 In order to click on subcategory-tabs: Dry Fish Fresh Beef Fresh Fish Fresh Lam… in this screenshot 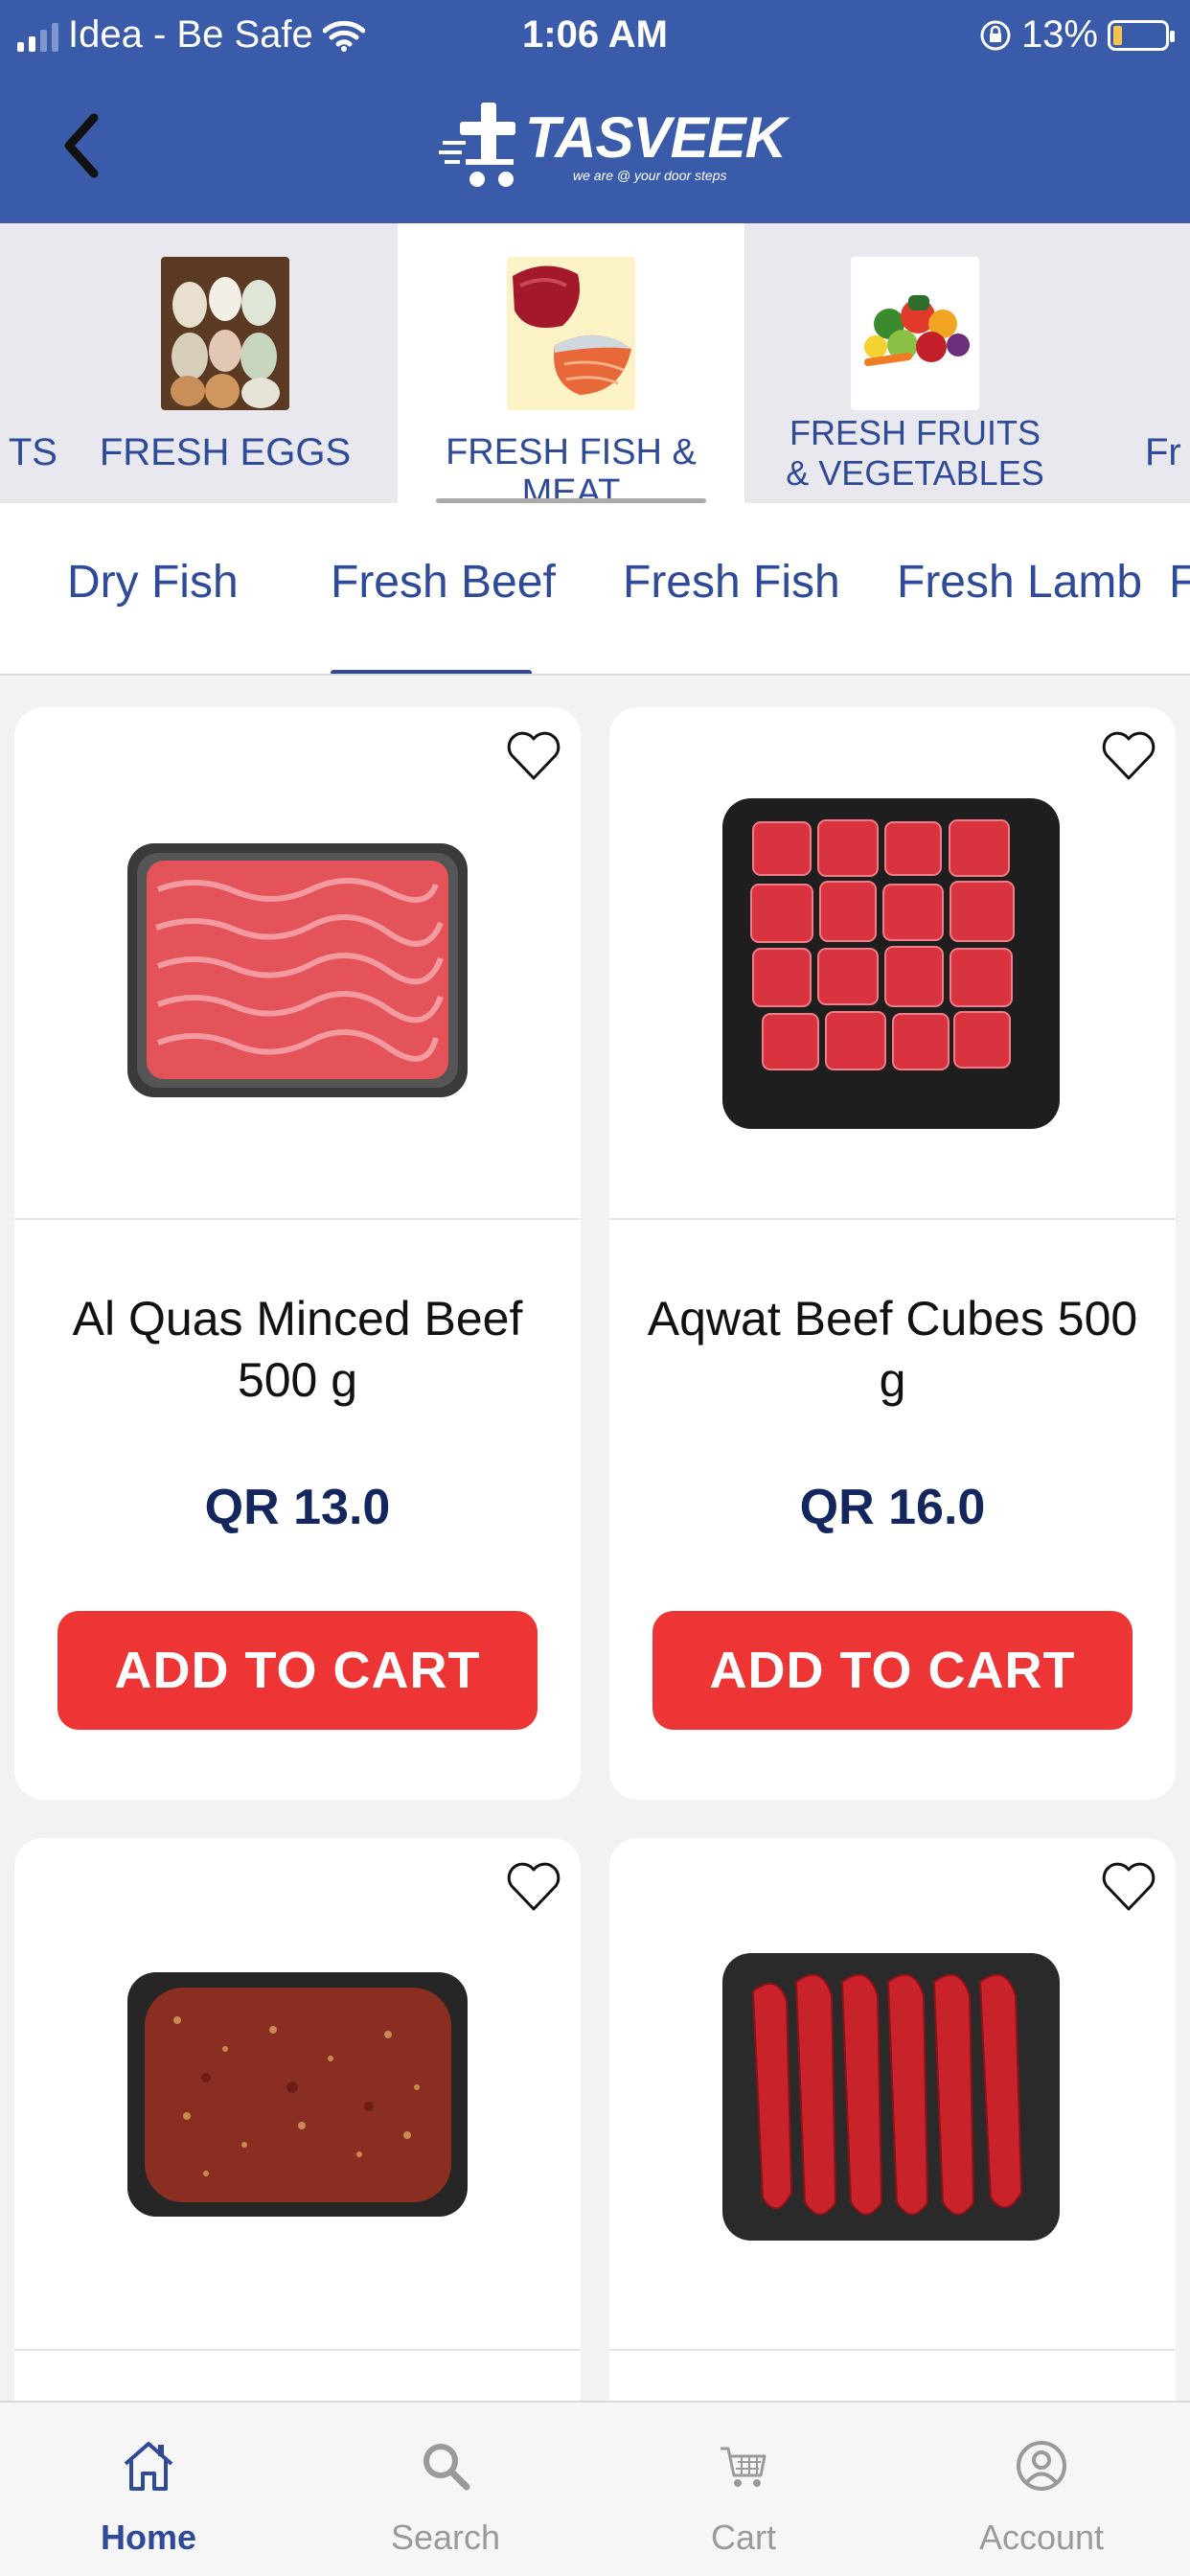, I will do `click(595, 589)`.